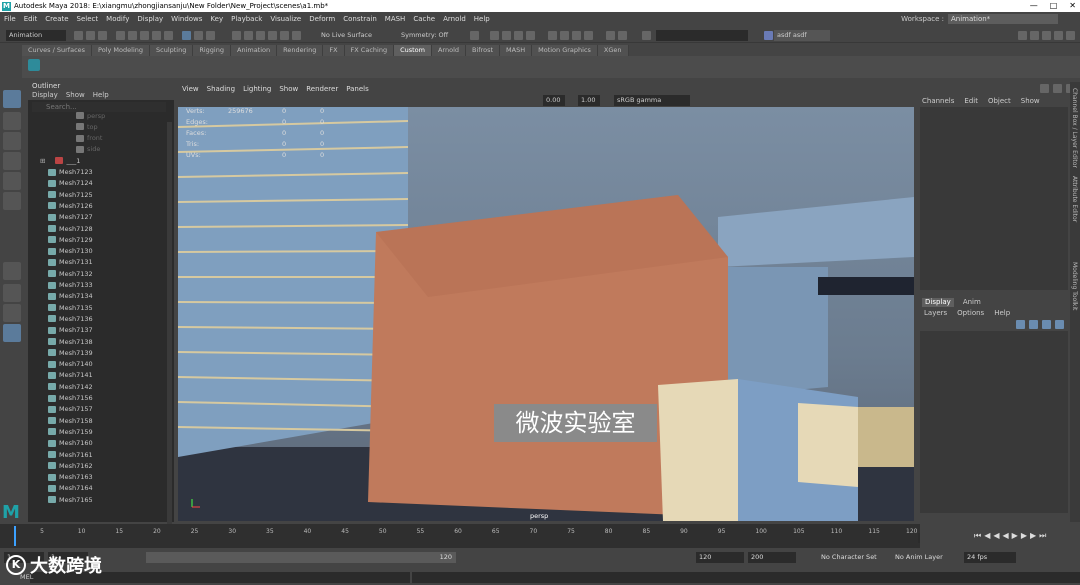  What do you see at coordinates (12, 161) in the screenshot?
I see `move-tool-icon` at bounding box center [12, 161].